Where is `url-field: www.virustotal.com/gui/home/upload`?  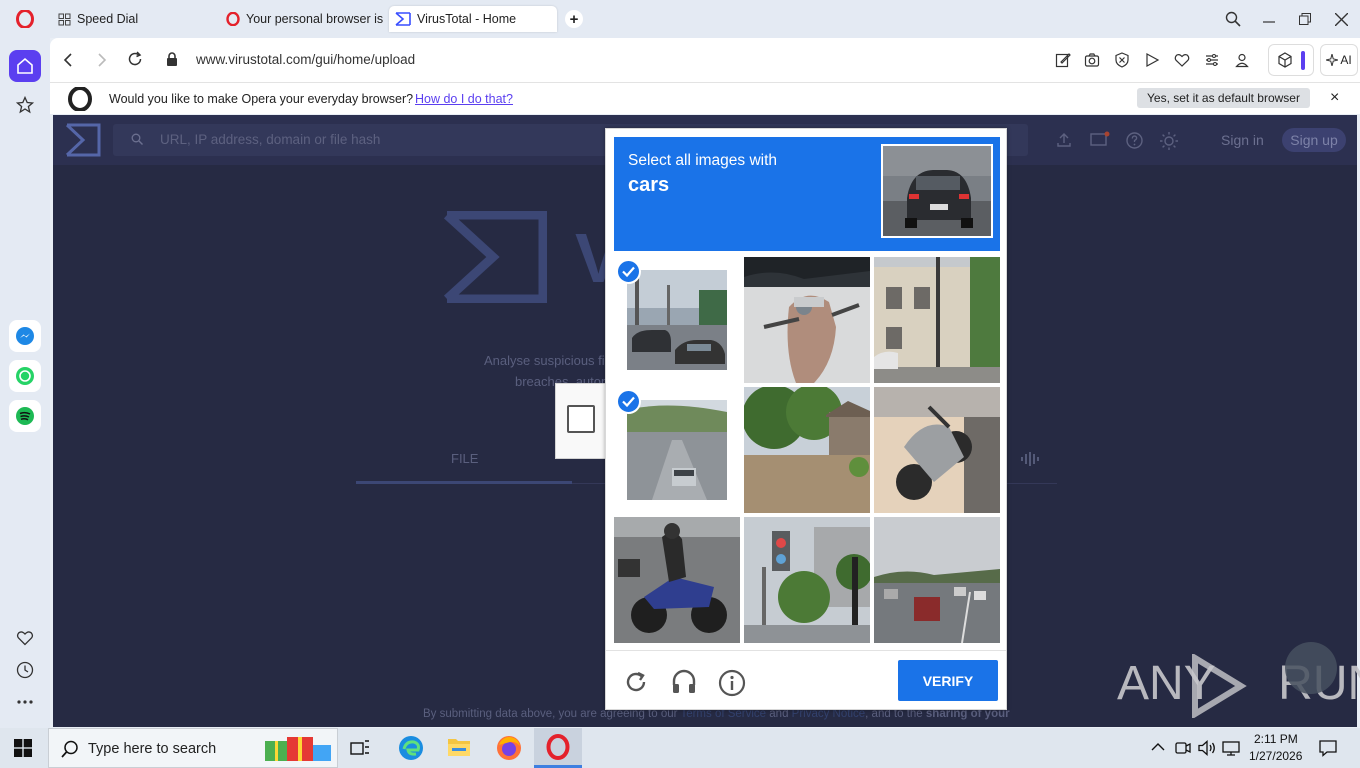 url-field: www.virustotal.com/gui/home/upload is located at coordinates (305, 59).